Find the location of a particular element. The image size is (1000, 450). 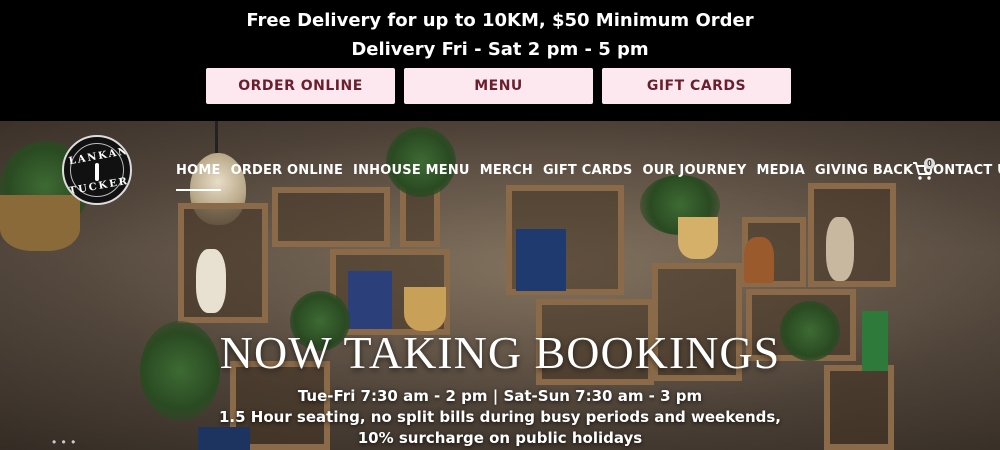

shelf-box is located at coordinates (331, 217).